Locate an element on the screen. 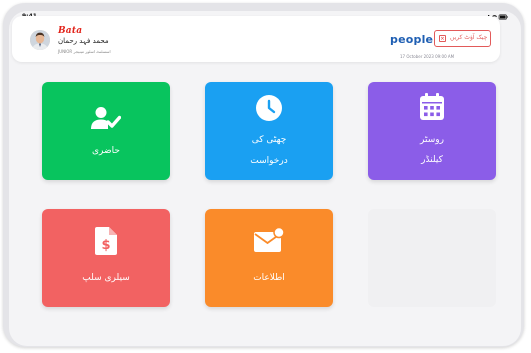 This screenshot has height=353, width=531. calendar-icon is located at coordinates (432, 107).